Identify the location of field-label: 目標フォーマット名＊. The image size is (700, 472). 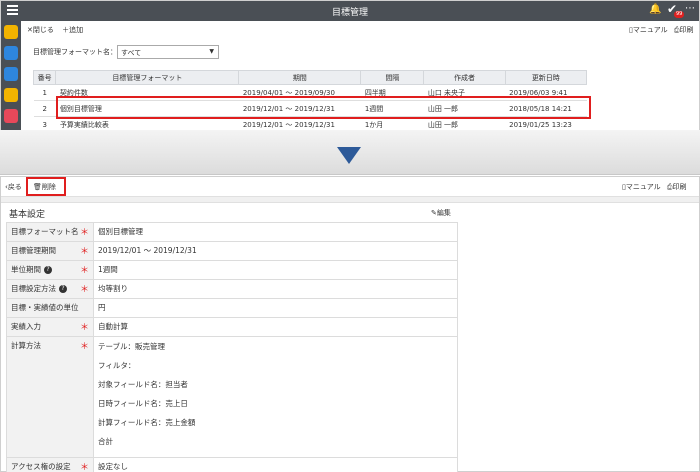
(50, 232).